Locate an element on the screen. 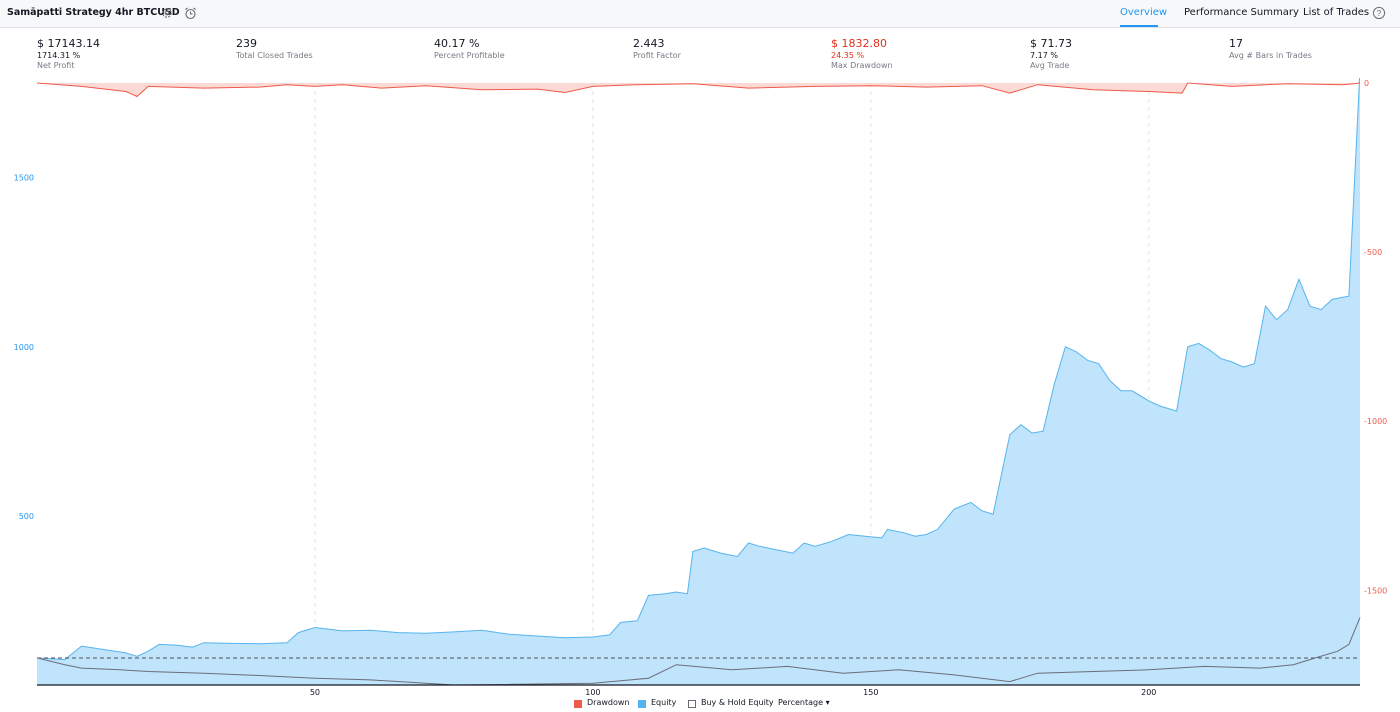  right-axis-tick-label: -500 is located at coordinates (1373, 252).